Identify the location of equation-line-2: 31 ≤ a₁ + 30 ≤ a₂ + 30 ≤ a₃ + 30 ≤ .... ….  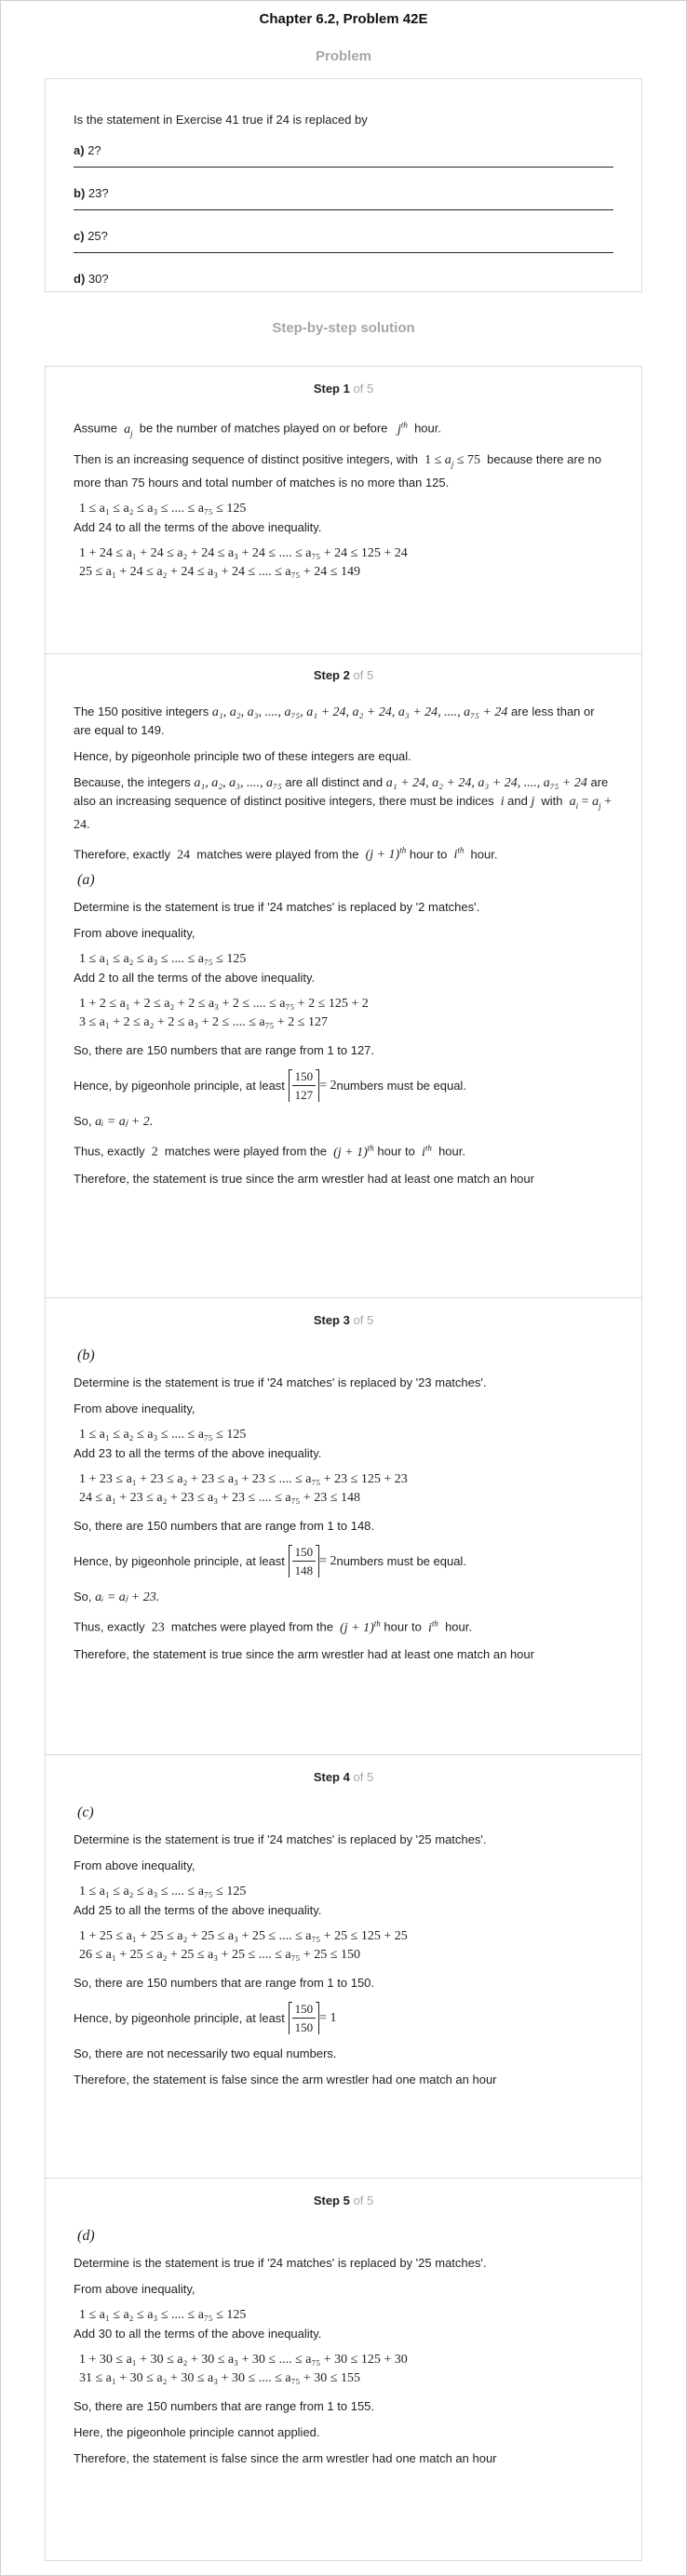
(220, 2378).